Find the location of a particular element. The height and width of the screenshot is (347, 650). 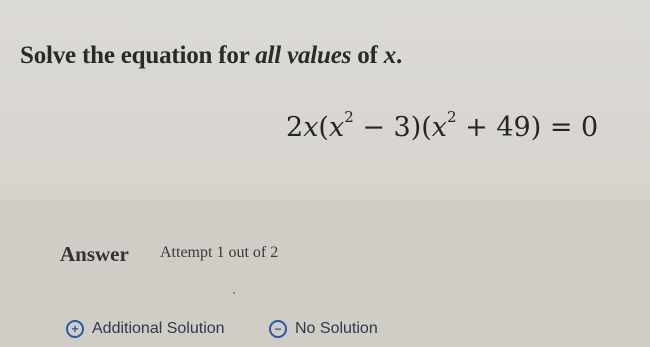

prompt-end: . is located at coordinates (399, 55).